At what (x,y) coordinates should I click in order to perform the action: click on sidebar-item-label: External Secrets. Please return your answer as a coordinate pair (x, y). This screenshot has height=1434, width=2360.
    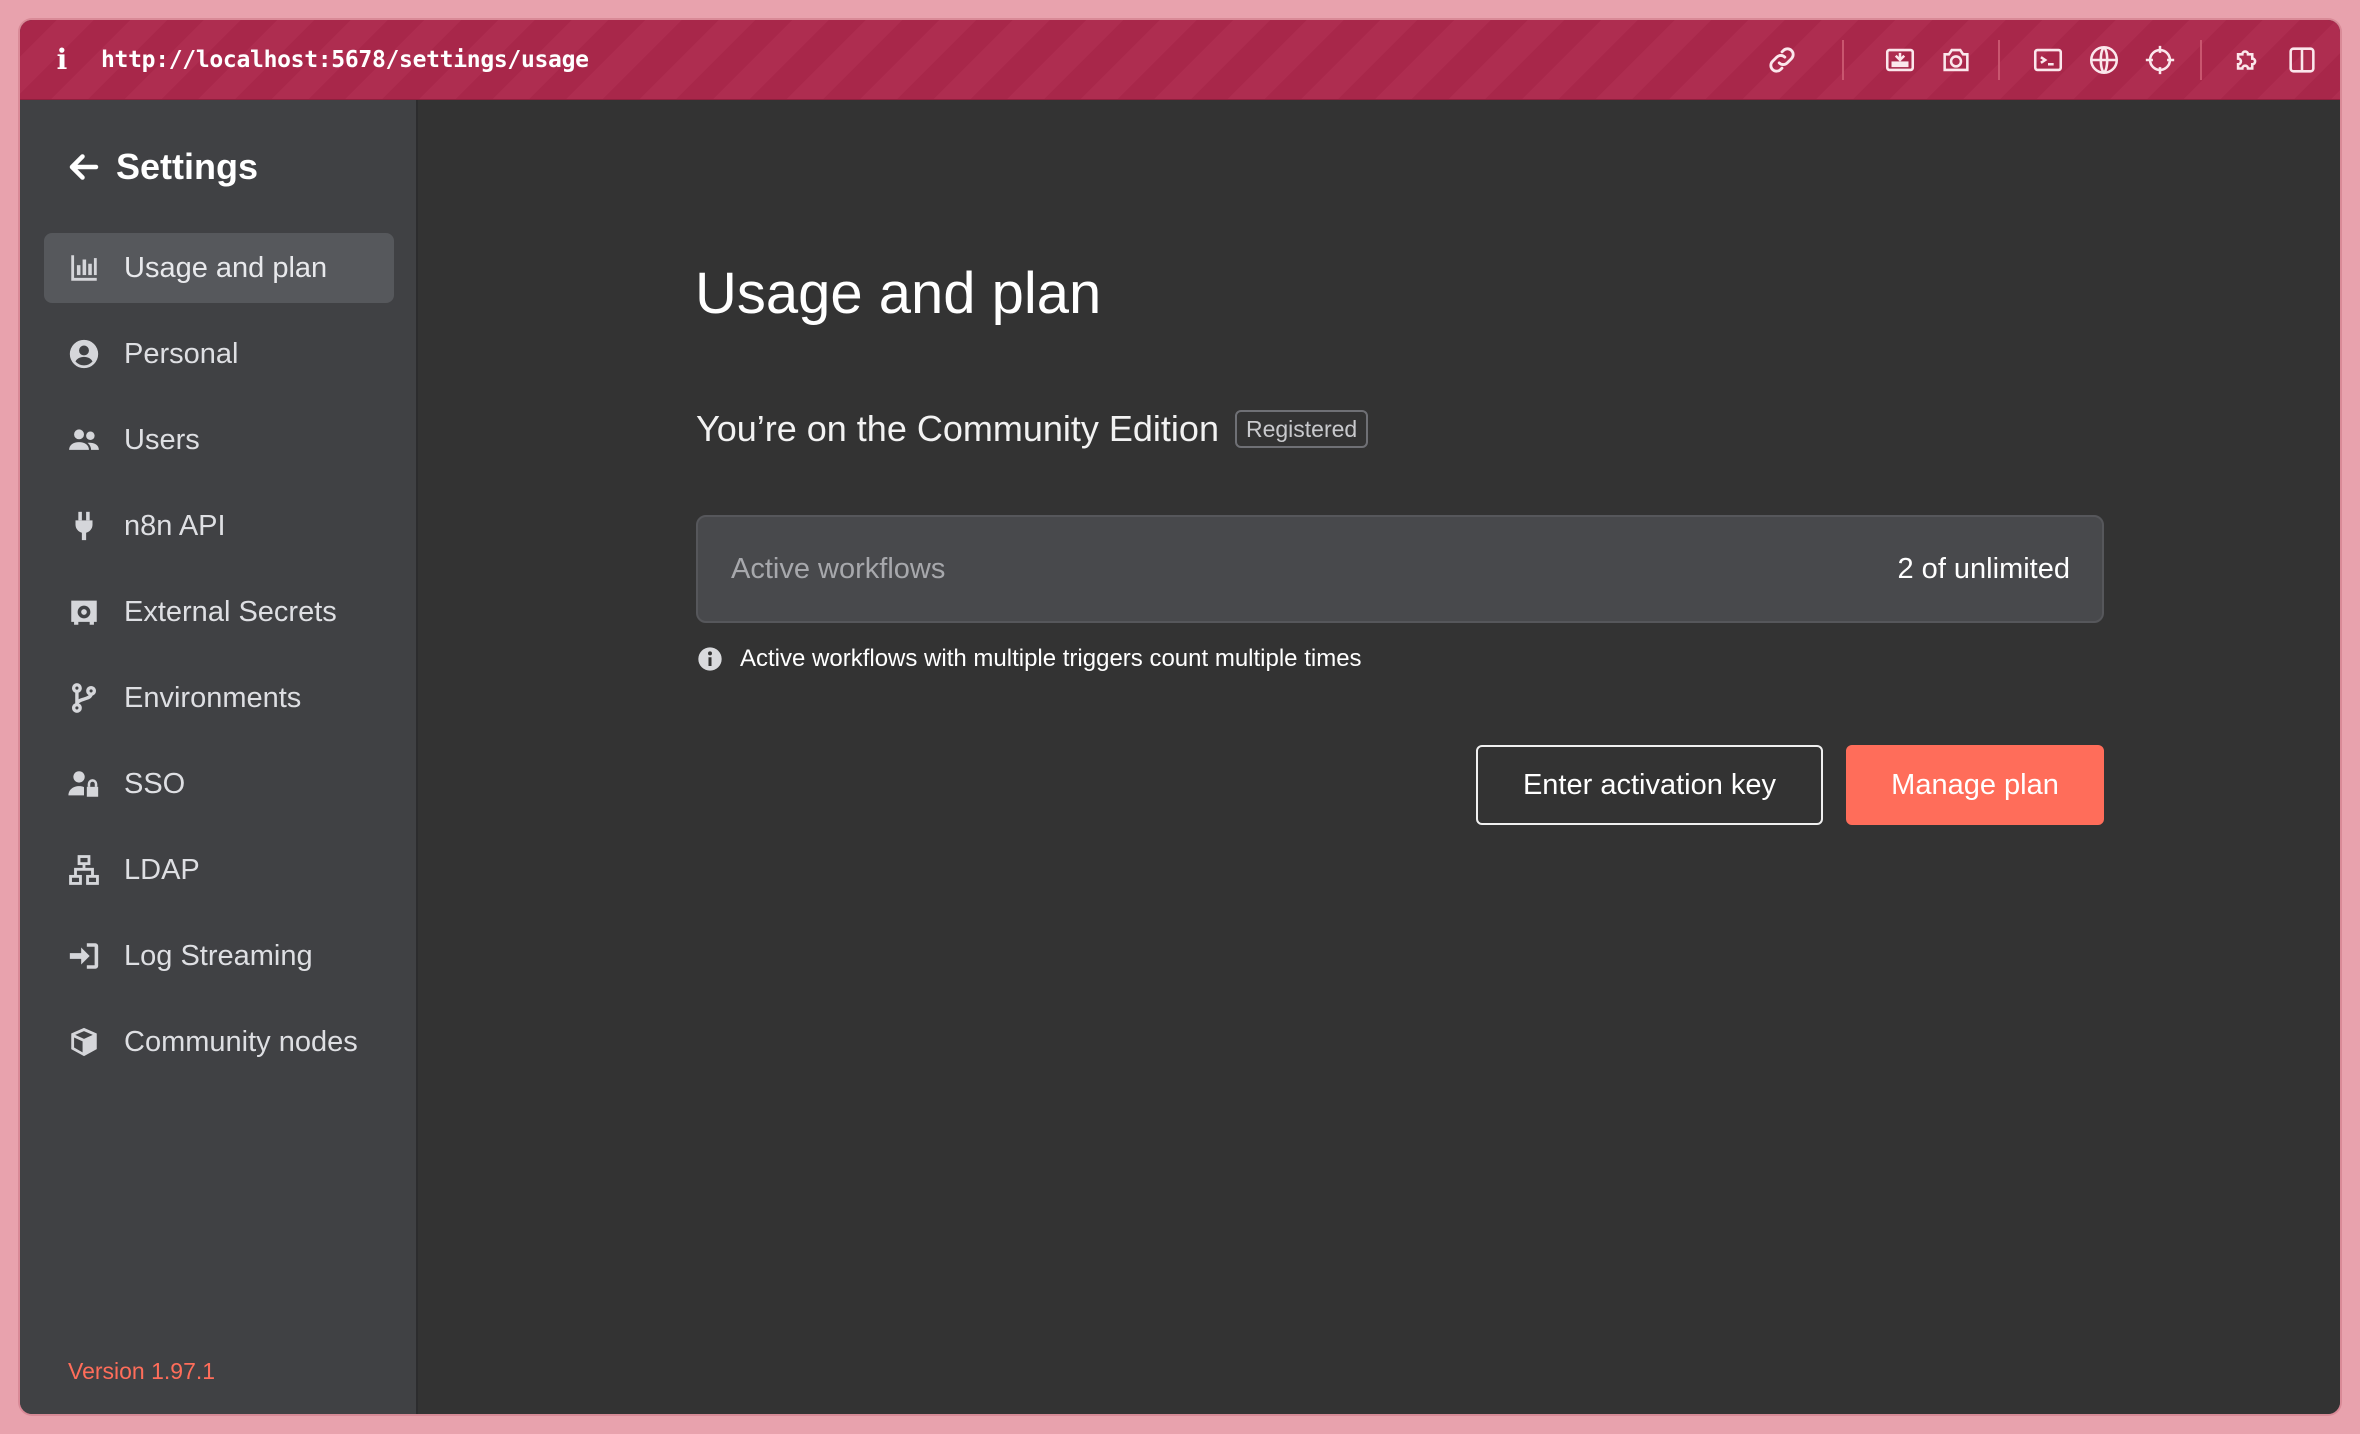
    Looking at the image, I should click on (230, 611).